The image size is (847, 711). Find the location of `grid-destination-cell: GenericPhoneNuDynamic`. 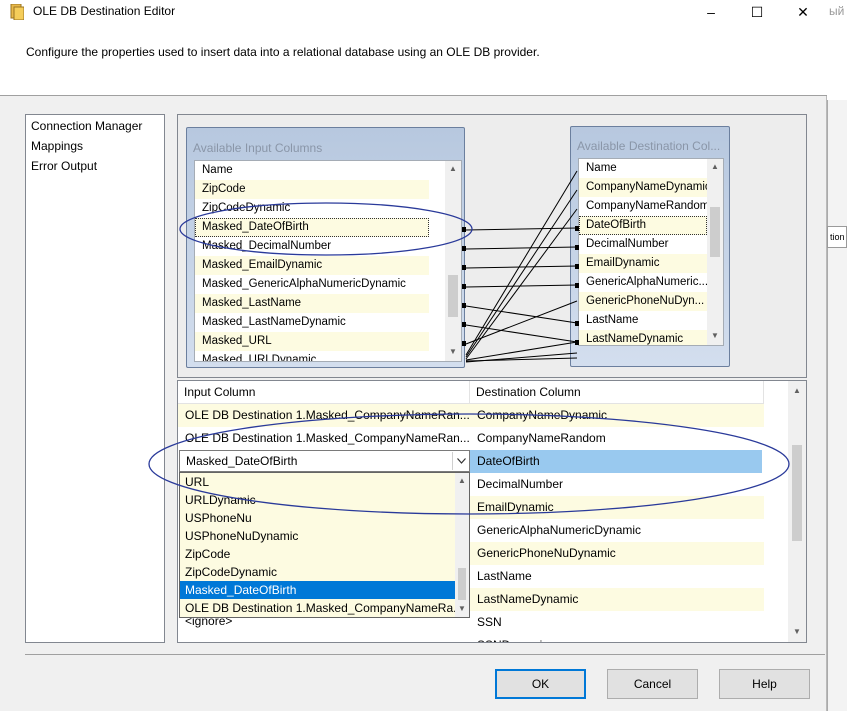

grid-destination-cell: GenericPhoneNuDynamic is located at coordinates (617, 553).